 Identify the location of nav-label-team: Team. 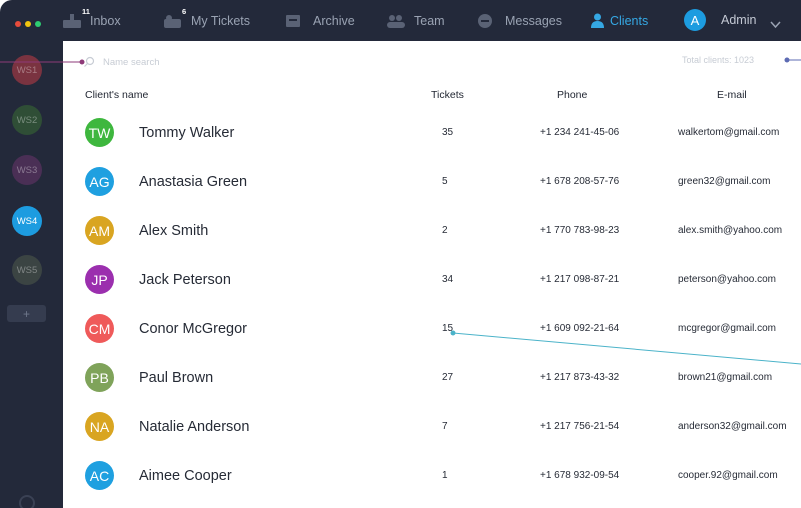
(429, 20).